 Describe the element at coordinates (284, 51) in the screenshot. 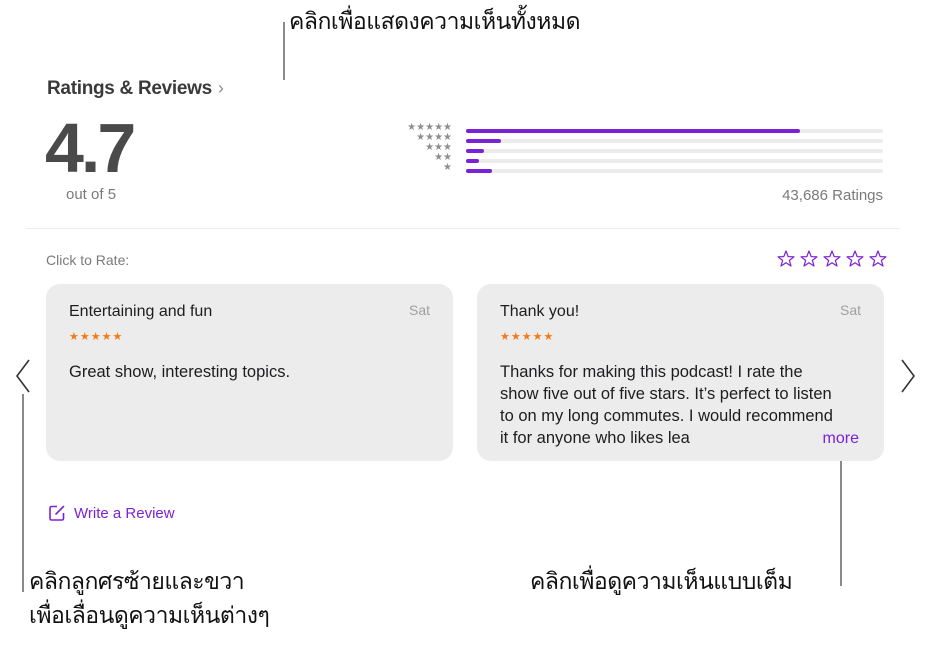

I see `callout-line-top` at that location.